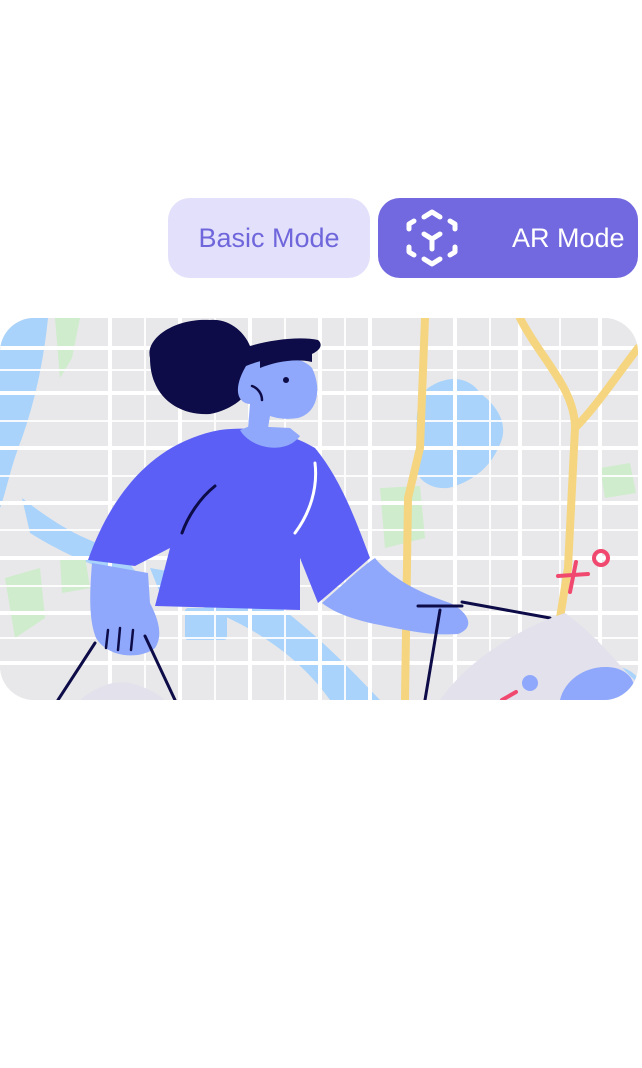 The image size is (642, 1068). What do you see at coordinates (508, 238) in the screenshot?
I see `ar-mode-button: AR Mode` at bounding box center [508, 238].